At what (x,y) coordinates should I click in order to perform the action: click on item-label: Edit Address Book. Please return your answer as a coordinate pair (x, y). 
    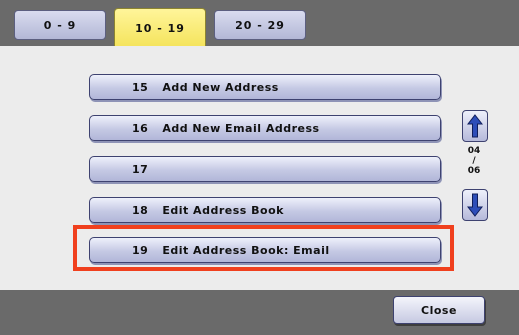
    Looking at the image, I should click on (223, 210).